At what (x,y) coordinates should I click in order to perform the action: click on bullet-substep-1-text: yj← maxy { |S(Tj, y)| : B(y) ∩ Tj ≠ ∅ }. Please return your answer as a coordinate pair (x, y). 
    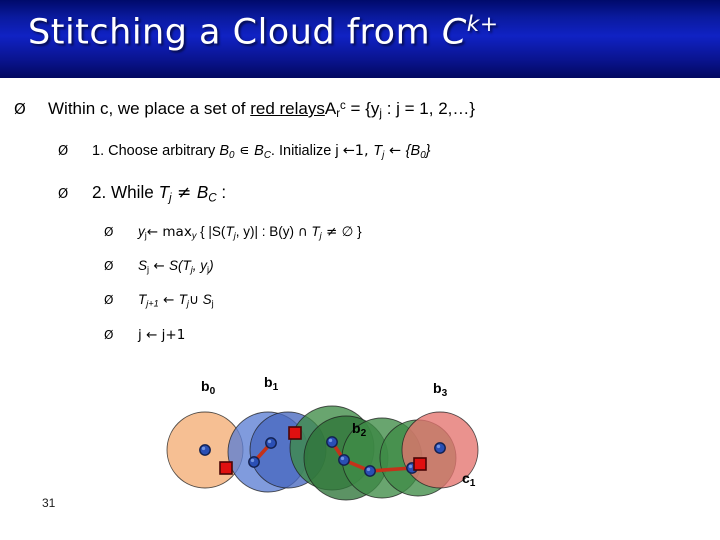
    Looking at the image, I should click on (250, 232).